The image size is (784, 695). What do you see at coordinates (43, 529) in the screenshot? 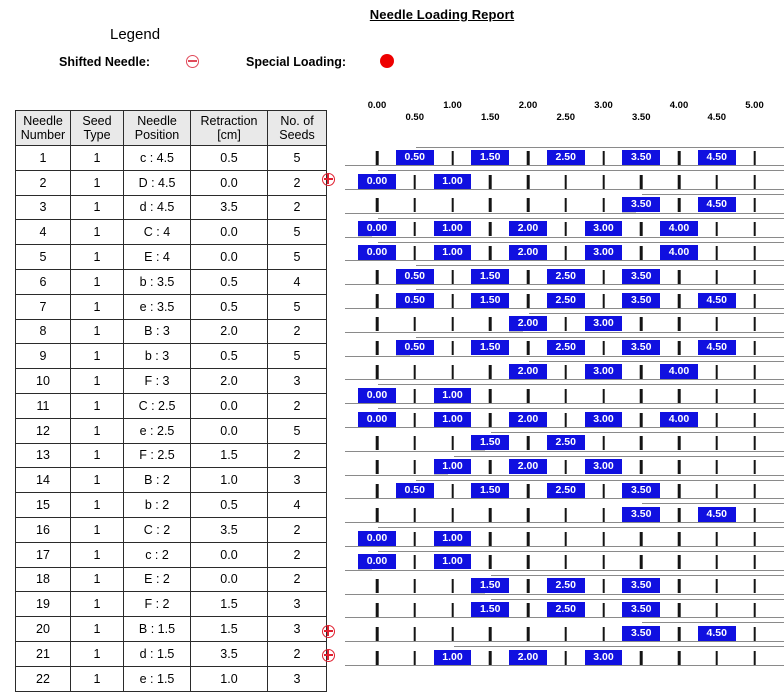
I see `needle-number-cell: 16` at bounding box center [43, 529].